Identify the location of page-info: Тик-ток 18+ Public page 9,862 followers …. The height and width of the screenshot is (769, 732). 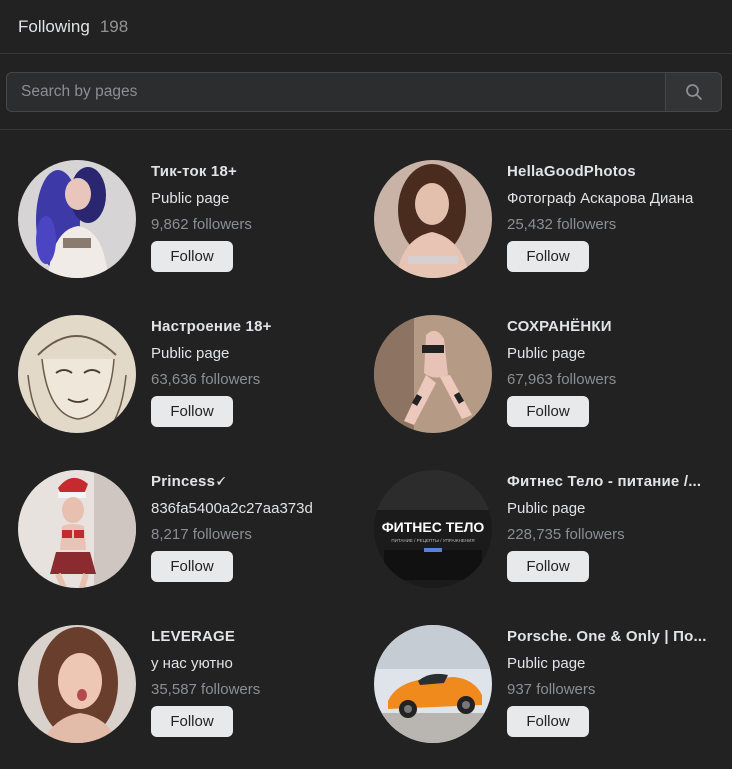
(253, 217).